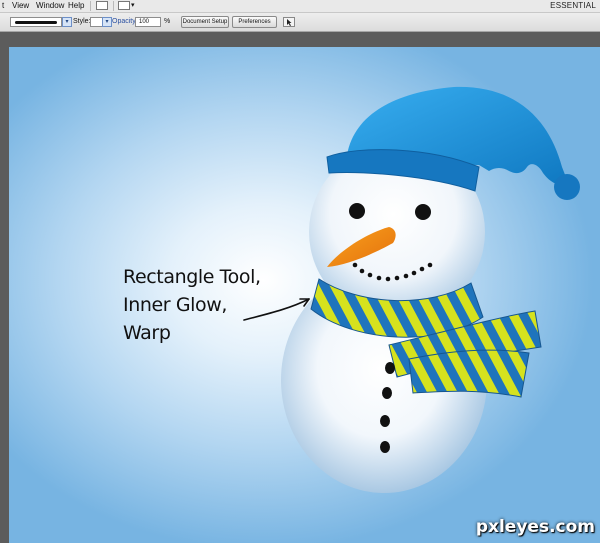  Describe the element at coordinates (573, 5) in the screenshot. I see `workspace-switcher: ESSENTIAL` at that location.